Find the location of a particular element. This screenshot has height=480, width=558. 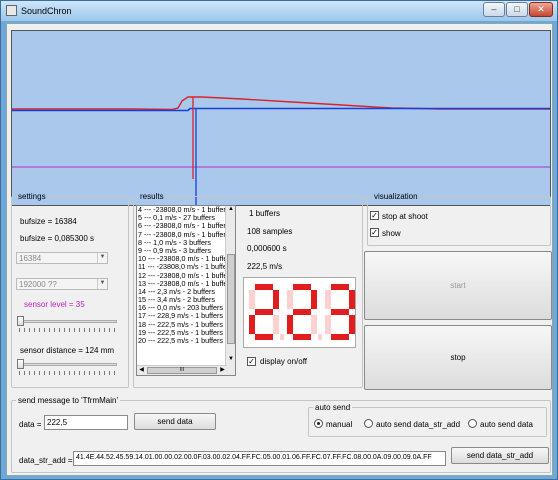

show-checkbox: ✓ is located at coordinates (374, 232).